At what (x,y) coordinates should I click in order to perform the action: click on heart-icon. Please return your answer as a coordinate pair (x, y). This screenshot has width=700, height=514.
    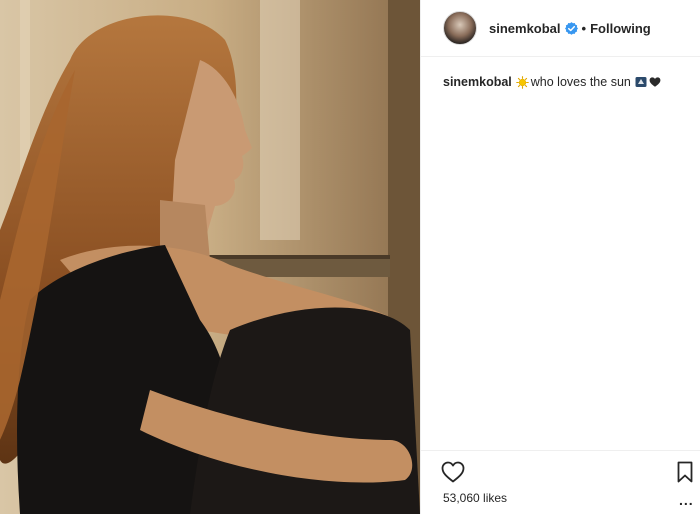
    Looking at the image, I should click on (453, 472).